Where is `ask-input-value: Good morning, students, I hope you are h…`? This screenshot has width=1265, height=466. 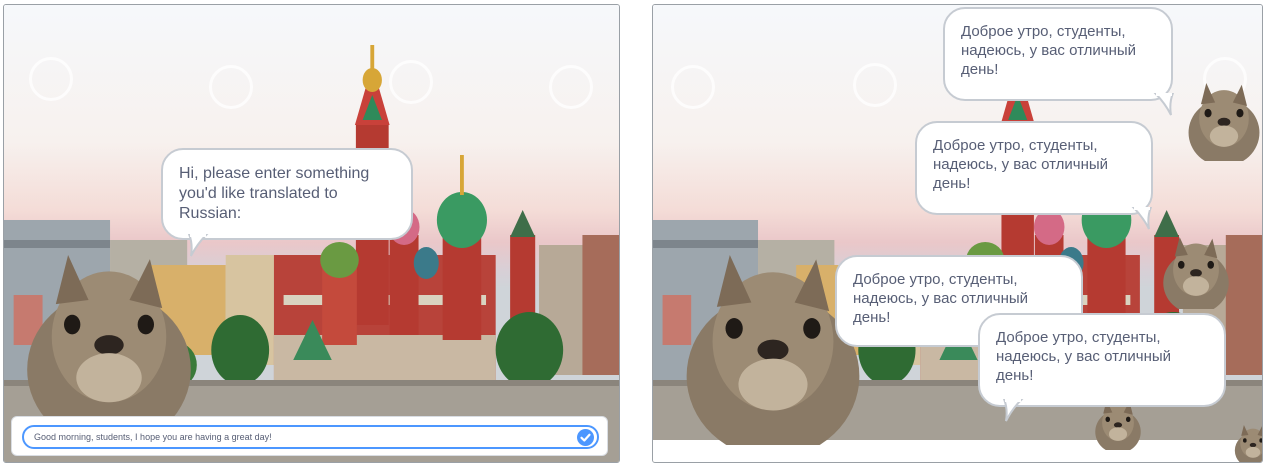
ask-input-value: Good morning, students, I hope you are h… is located at coordinates (153, 437).